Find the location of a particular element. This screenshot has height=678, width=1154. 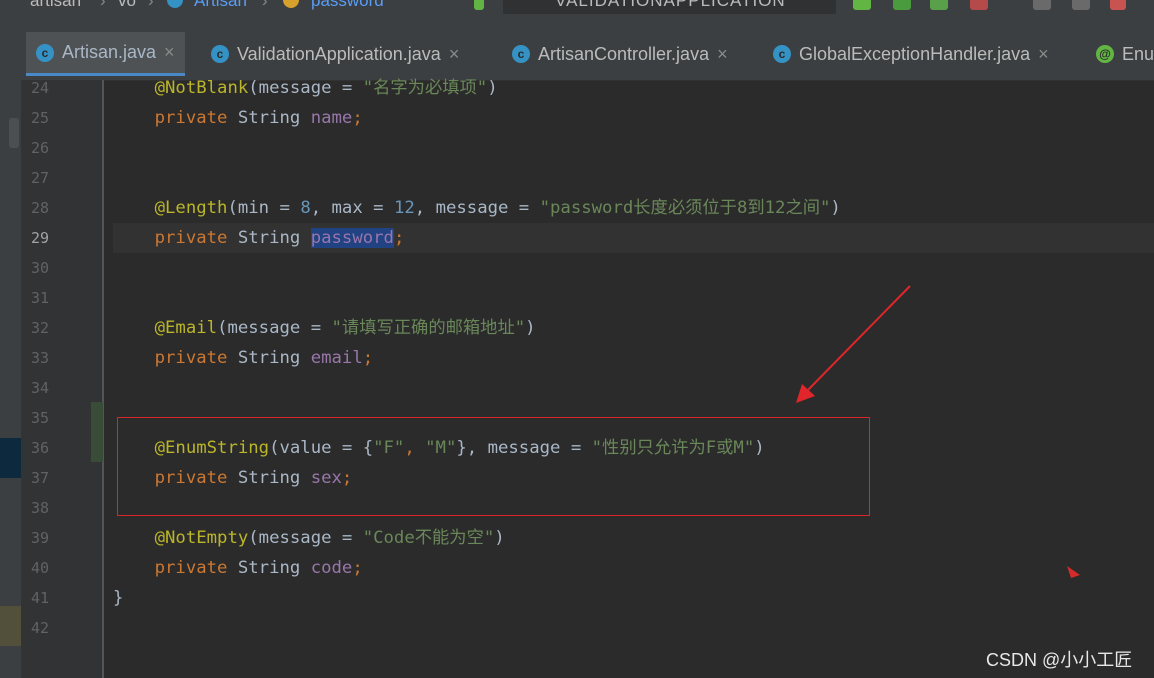

run-configuration-selector: VALIDATIONAPPLICATION is located at coordinates (669, 7).